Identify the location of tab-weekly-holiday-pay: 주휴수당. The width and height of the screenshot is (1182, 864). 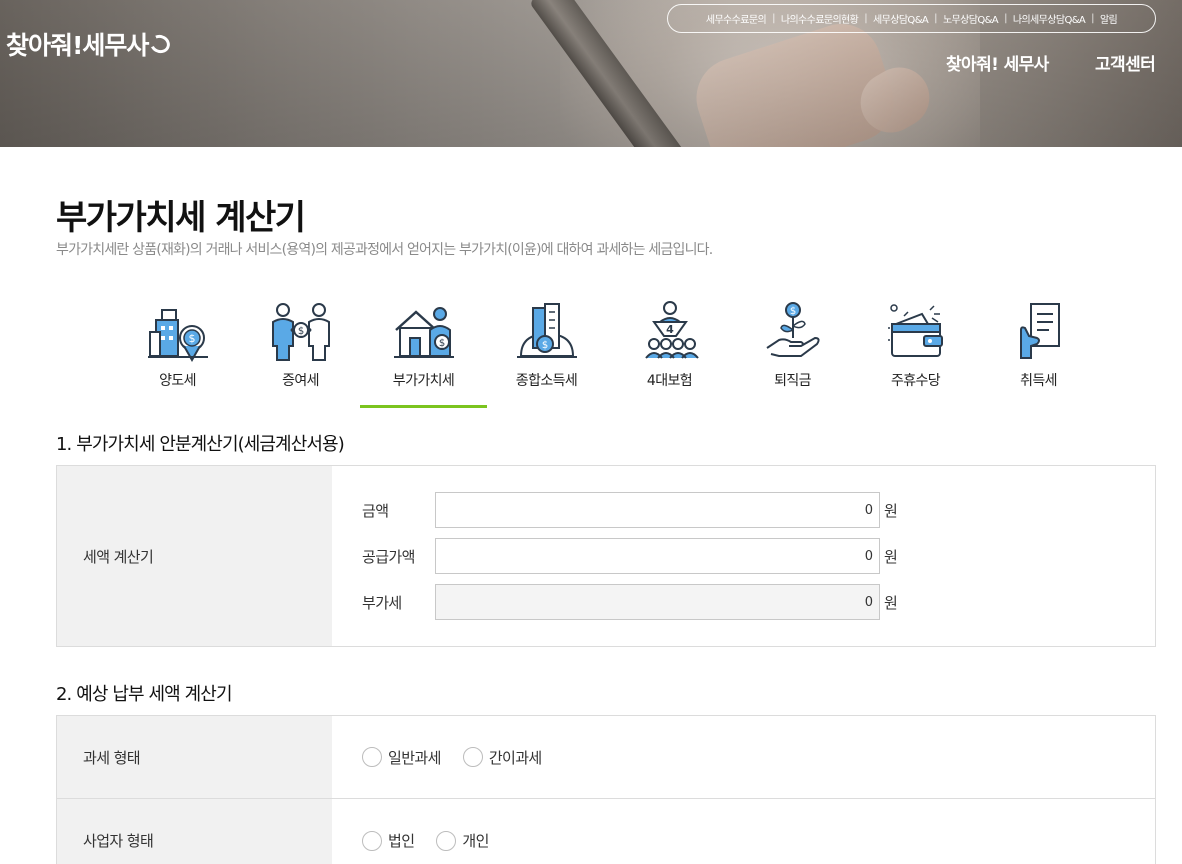
(915, 353).